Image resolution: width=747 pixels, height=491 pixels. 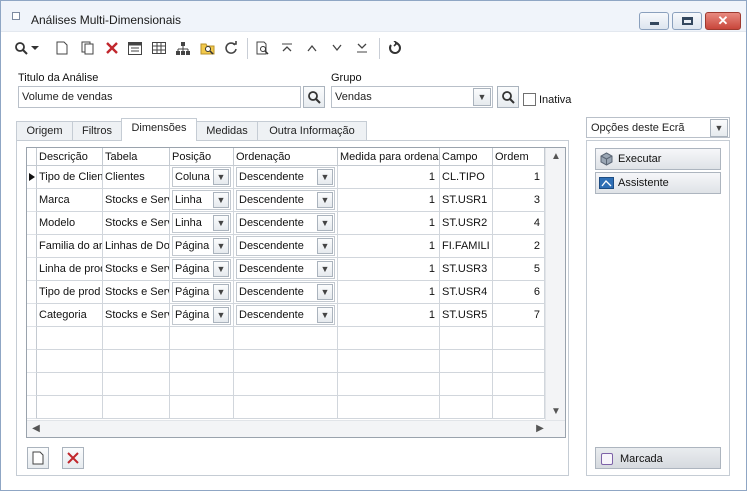 What do you see at coordinates (312, 131) in the screenshot?
I see `tab-outra-informacao: Outra Informação` at bounding box center [312, 131].